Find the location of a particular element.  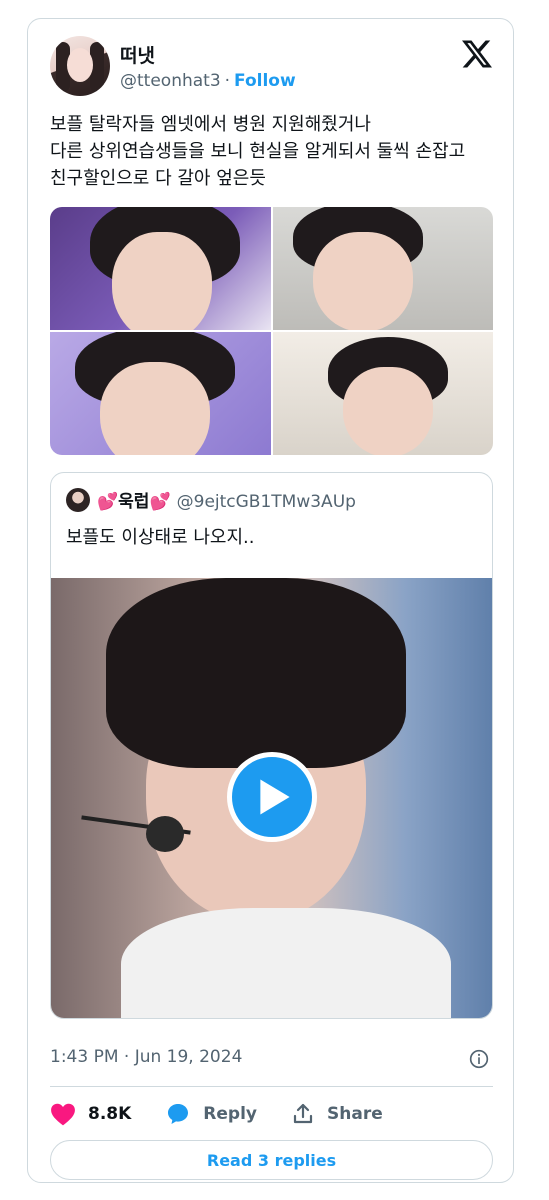

reply-button: Reply is located at coordinates (211, 1114).